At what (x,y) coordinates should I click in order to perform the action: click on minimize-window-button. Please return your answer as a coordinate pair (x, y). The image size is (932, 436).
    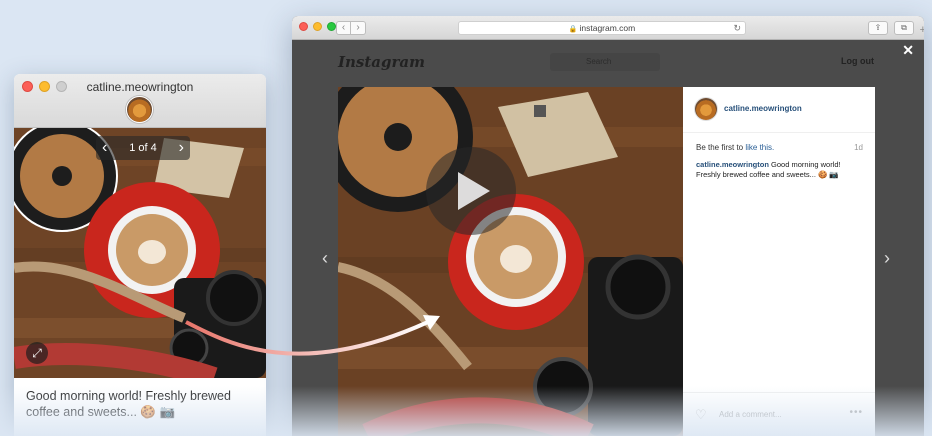
    Looking at the image, I should click on (317, 26).